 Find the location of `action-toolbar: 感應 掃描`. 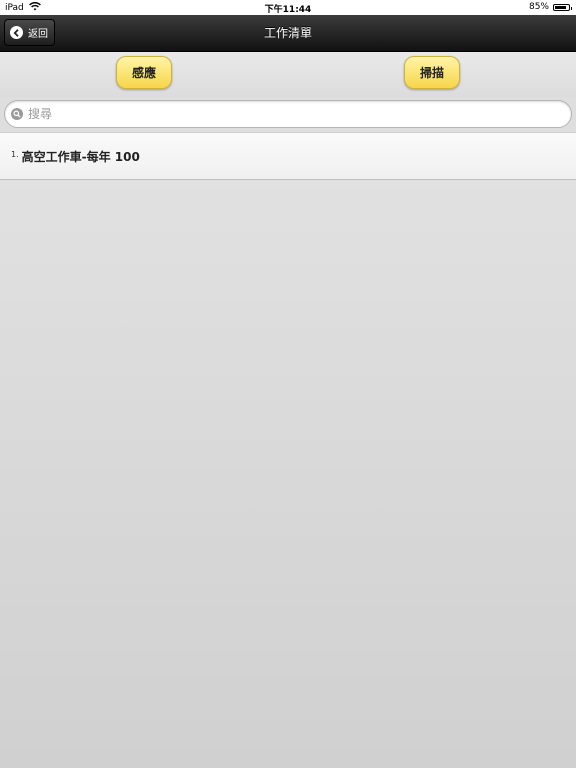

action-toolbar: 感應 掃描 is located at coordinates (288, 74).